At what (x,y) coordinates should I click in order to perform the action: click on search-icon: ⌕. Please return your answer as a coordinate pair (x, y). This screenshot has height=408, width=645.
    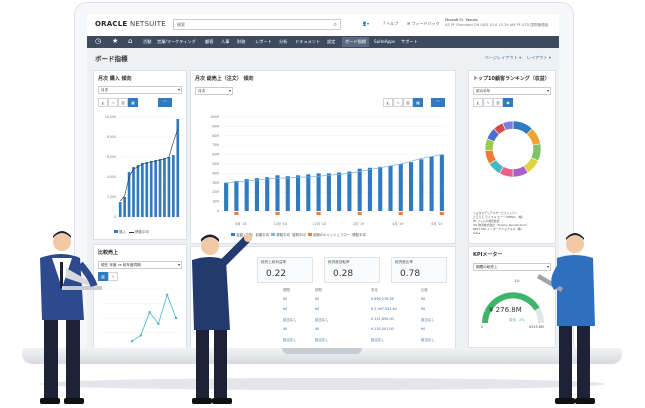
    Looking at the image, I should click on (335, 25).